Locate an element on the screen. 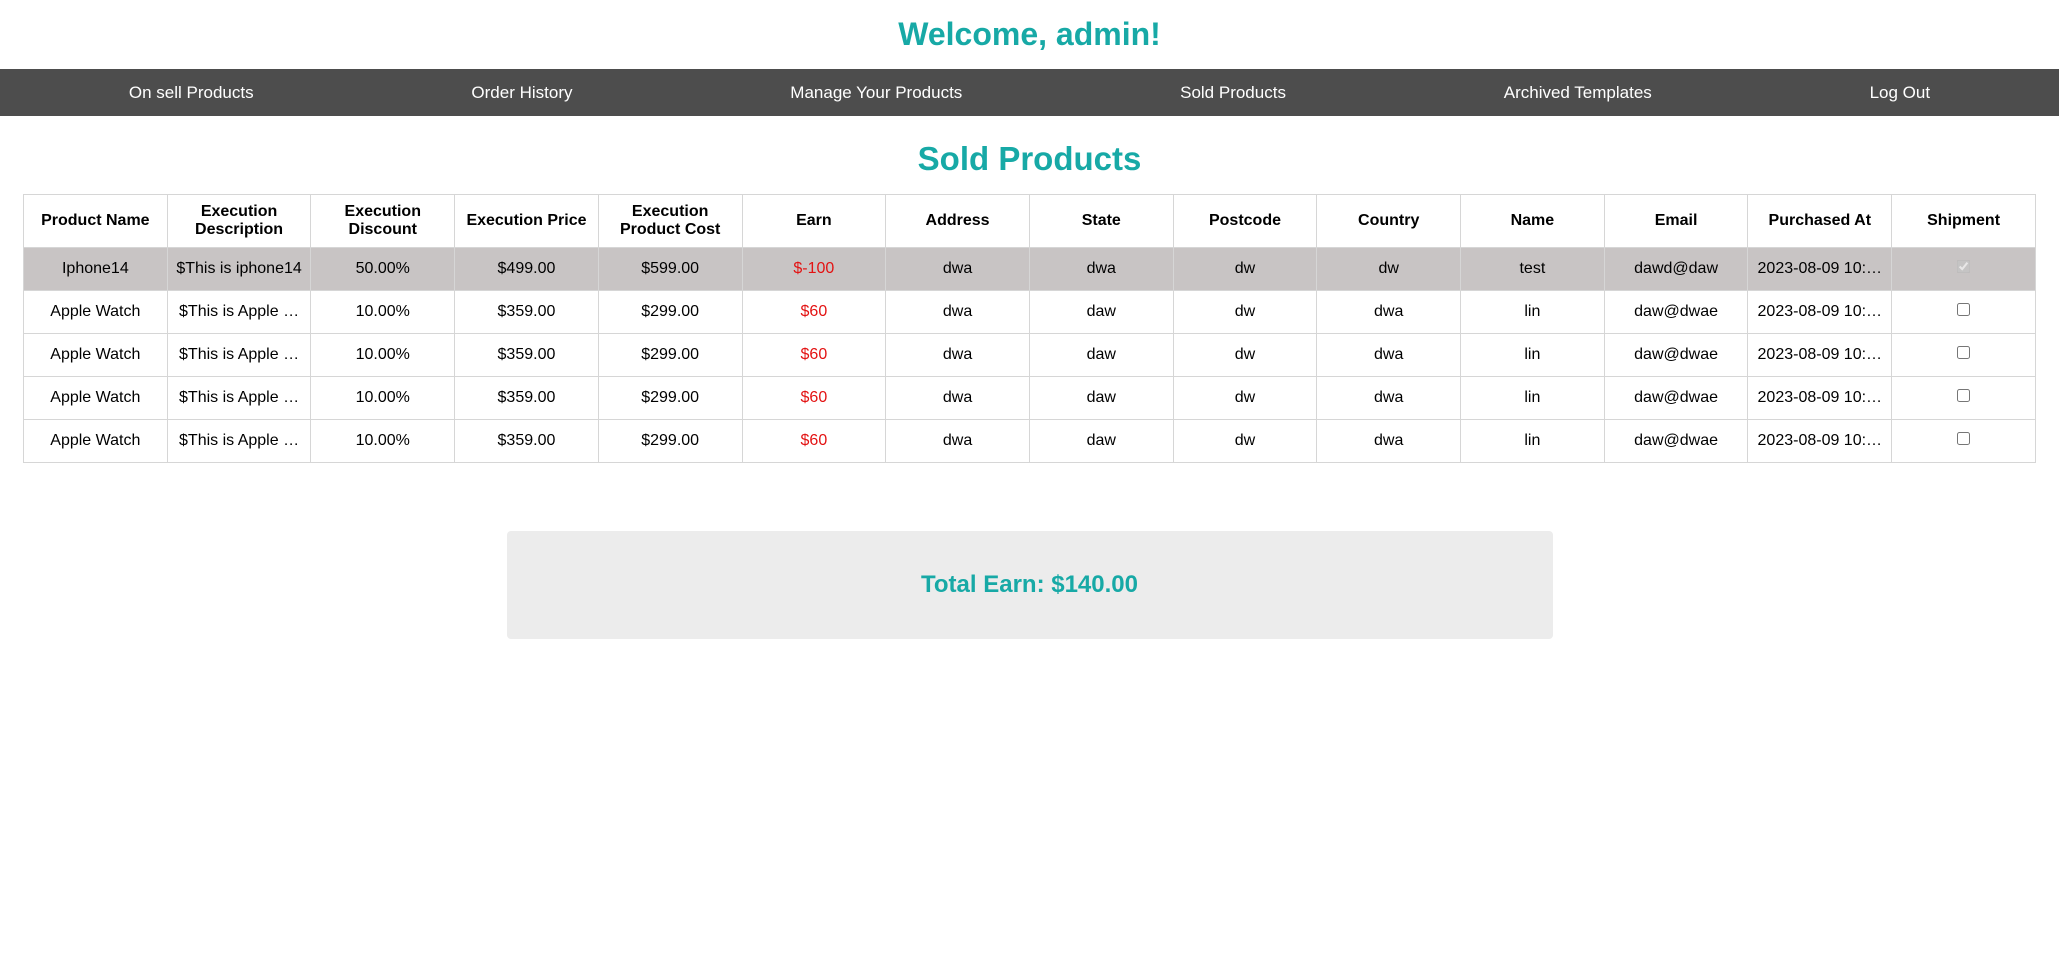 This screenshot has width=2059, height=969. total-earn-panel: Total Earn: $140.00 is located at coordinates (1029, 585).